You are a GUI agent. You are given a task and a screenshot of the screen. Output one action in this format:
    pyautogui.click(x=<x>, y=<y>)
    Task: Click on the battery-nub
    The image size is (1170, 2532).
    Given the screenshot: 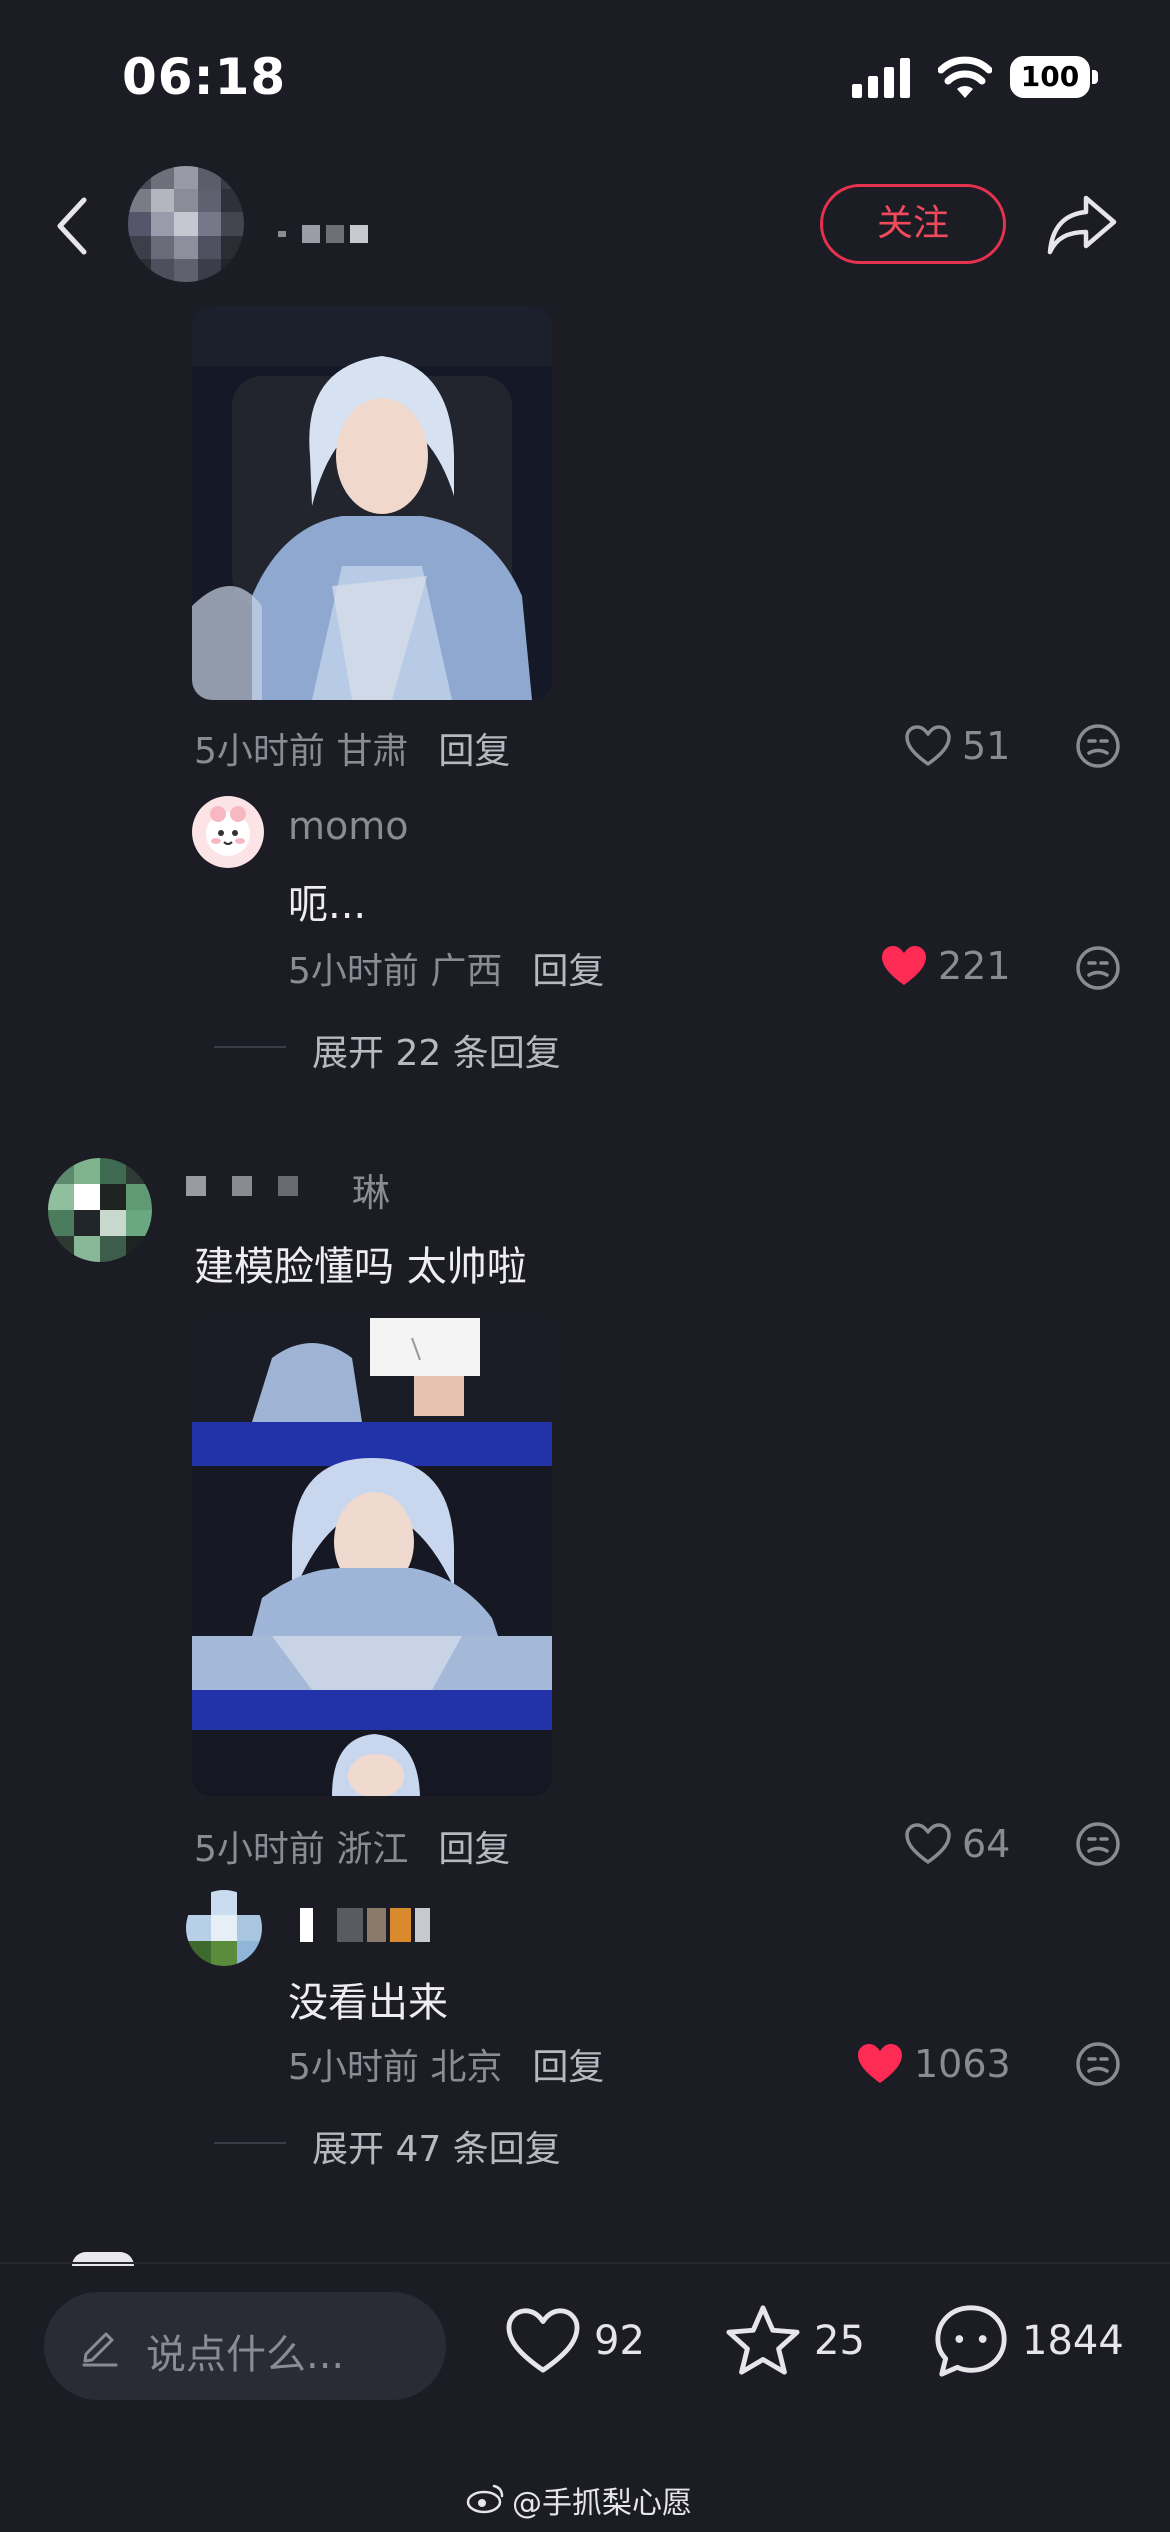 What is the action you would take?
    pyautogui.click(x=1095, y=77)
    